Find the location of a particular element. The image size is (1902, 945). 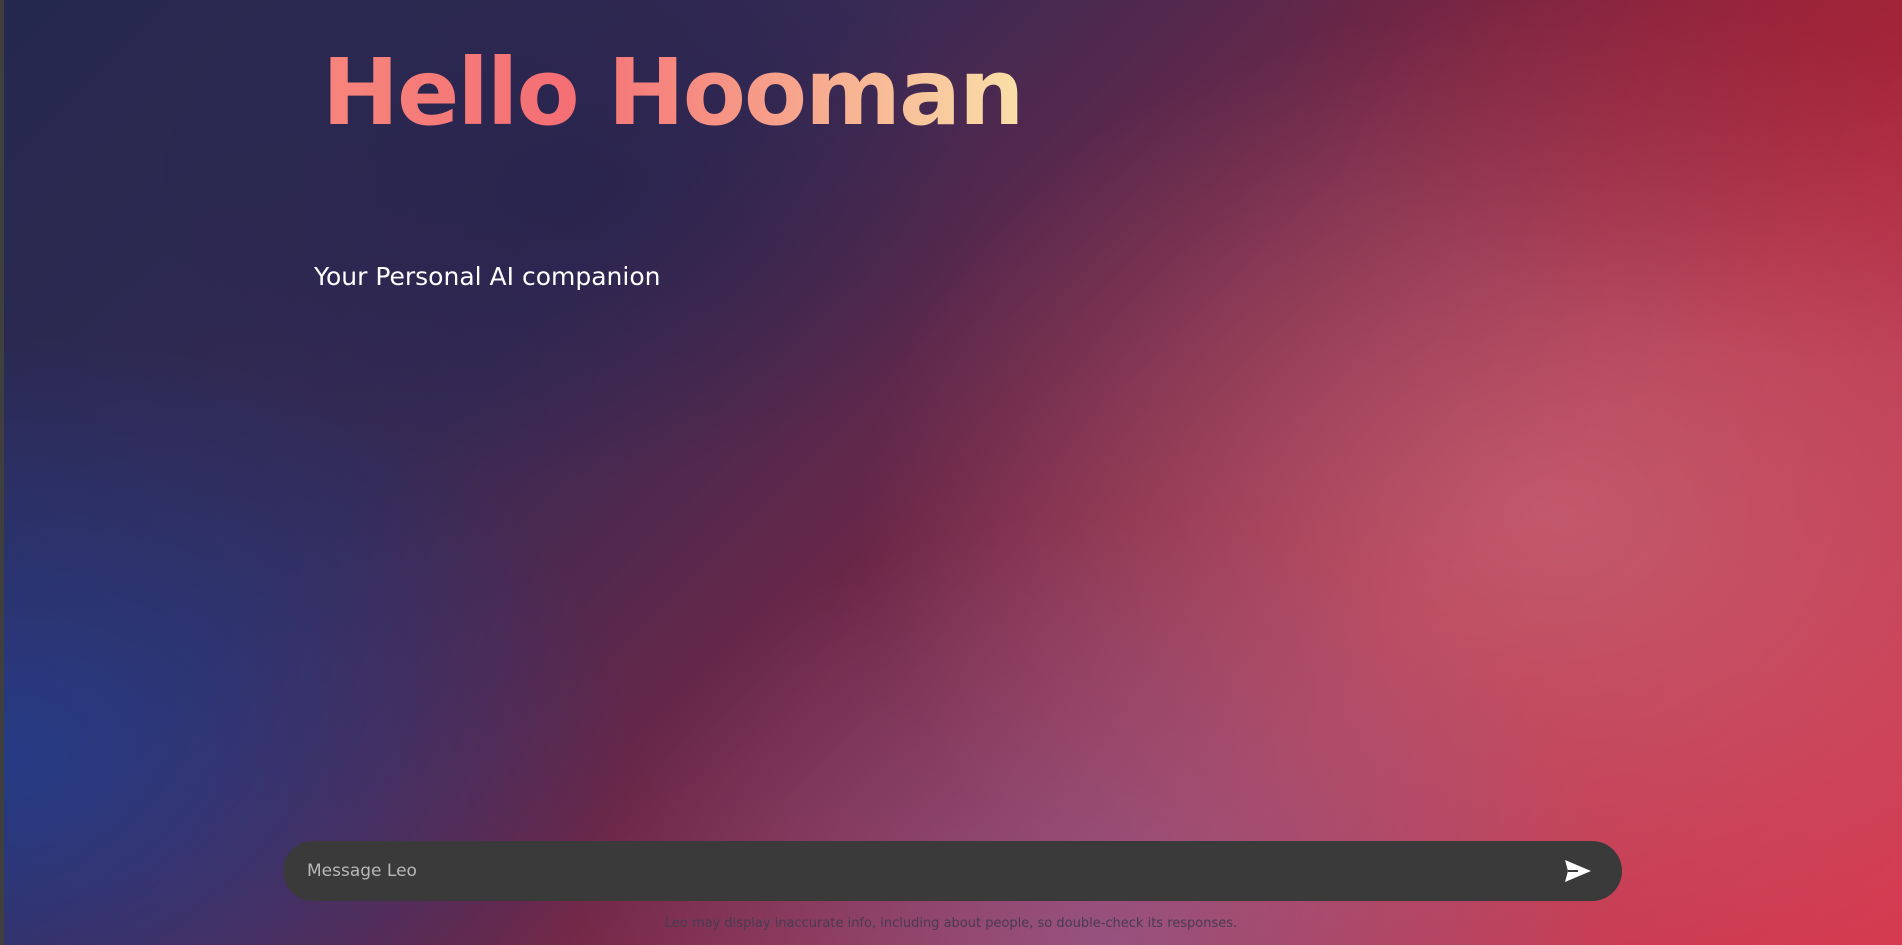

message-input is located at coordinates (933, 871).